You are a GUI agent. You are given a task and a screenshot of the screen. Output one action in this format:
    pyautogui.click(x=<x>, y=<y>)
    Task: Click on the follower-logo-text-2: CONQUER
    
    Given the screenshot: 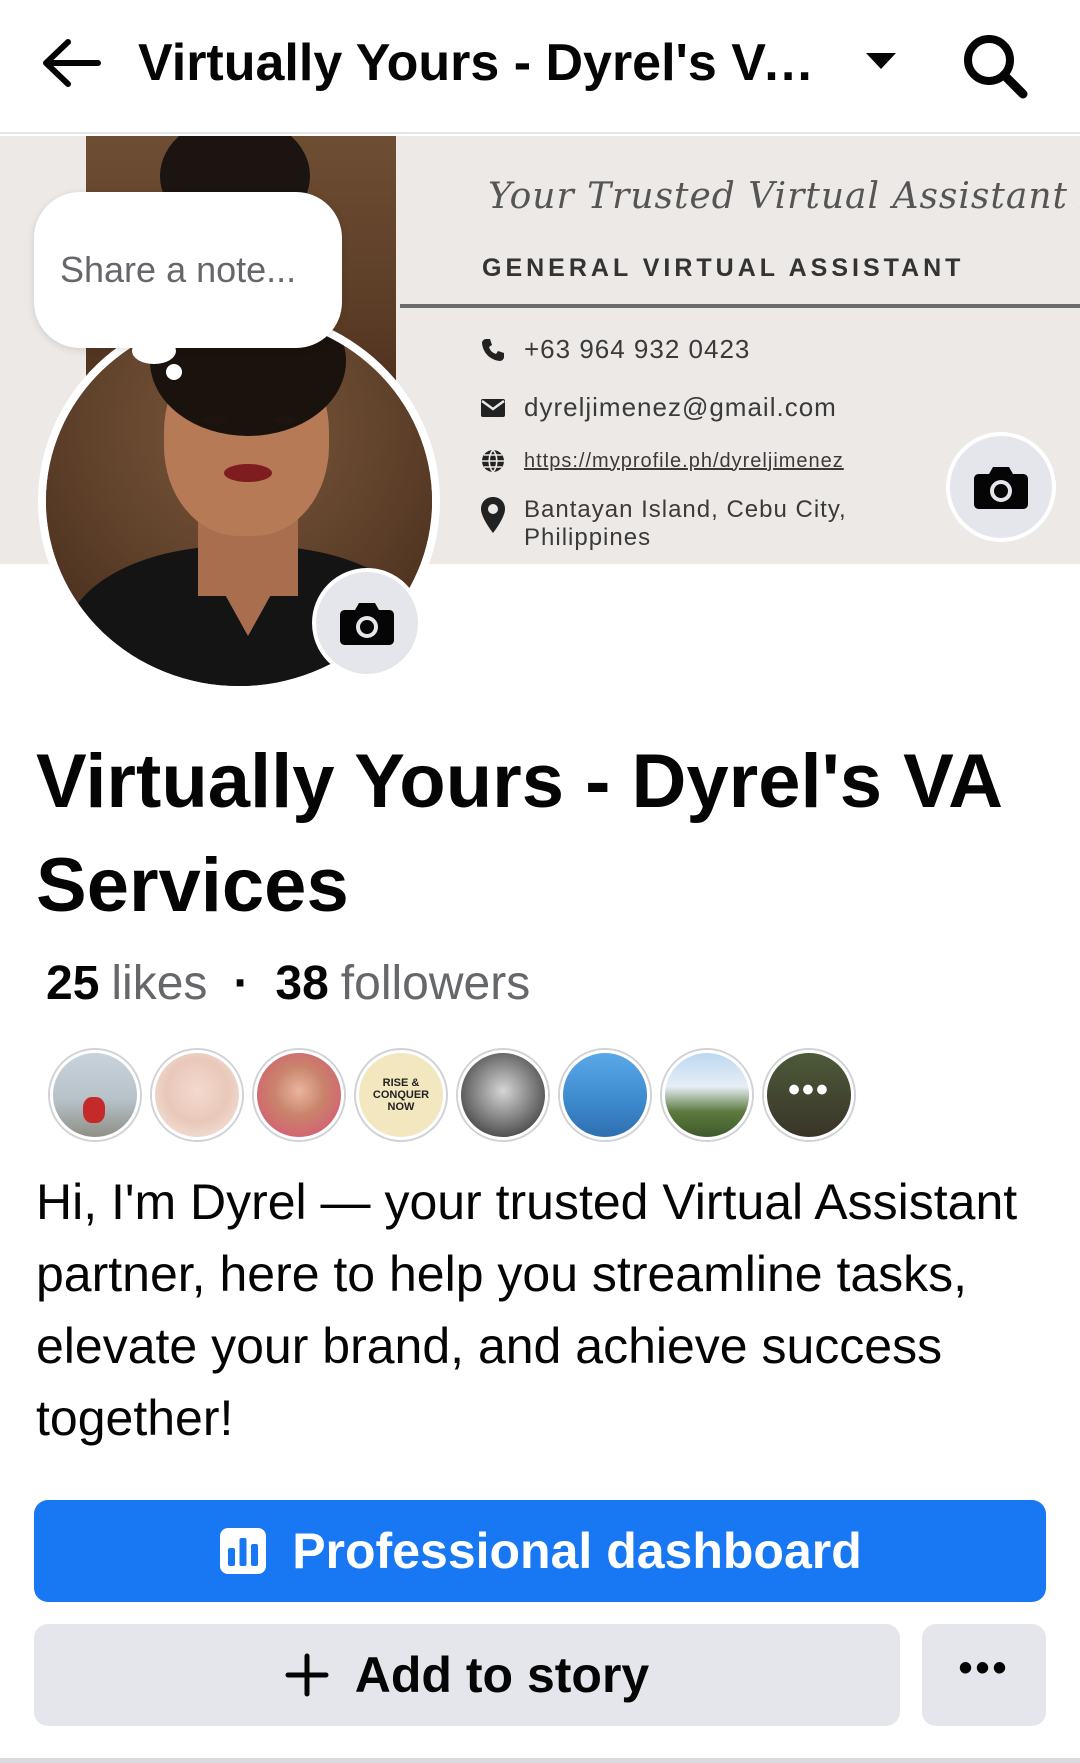 What is the action you would take?
    pyautogui.click(x=401, y=1095)
    